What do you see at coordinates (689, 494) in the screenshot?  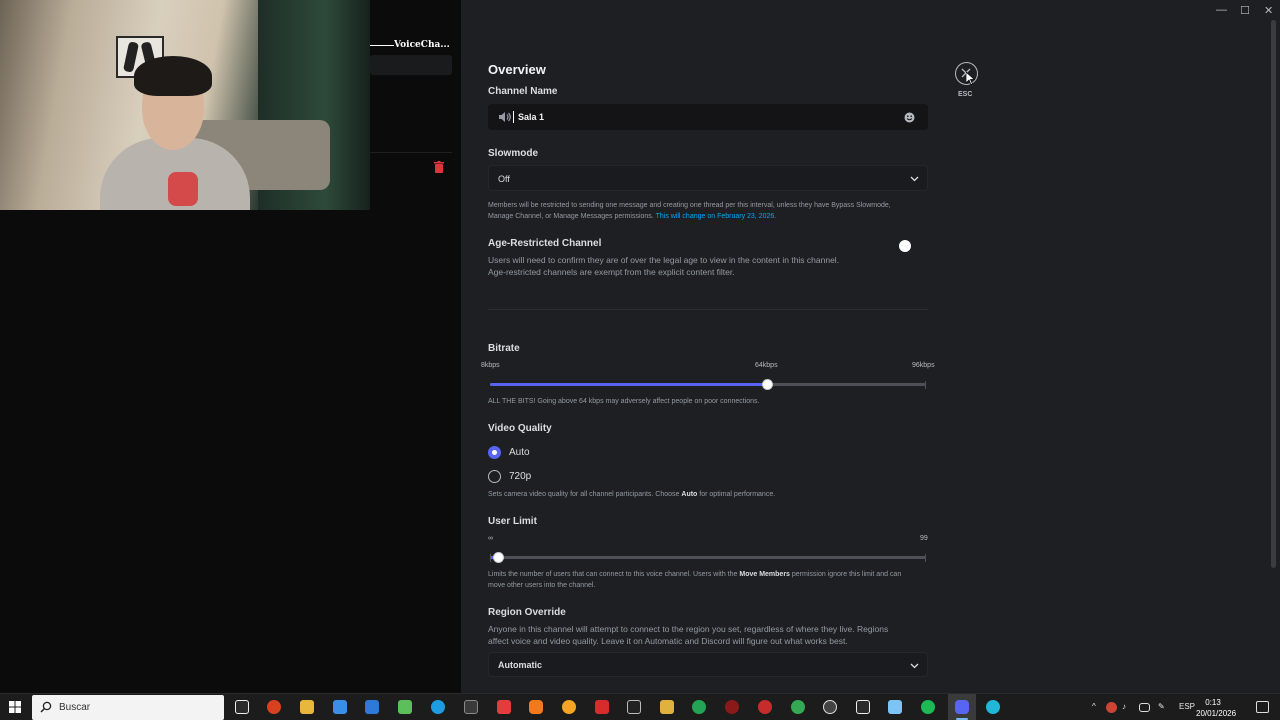 I see `video-quality-description-bold: Auto` at bounding box center [689, 494].